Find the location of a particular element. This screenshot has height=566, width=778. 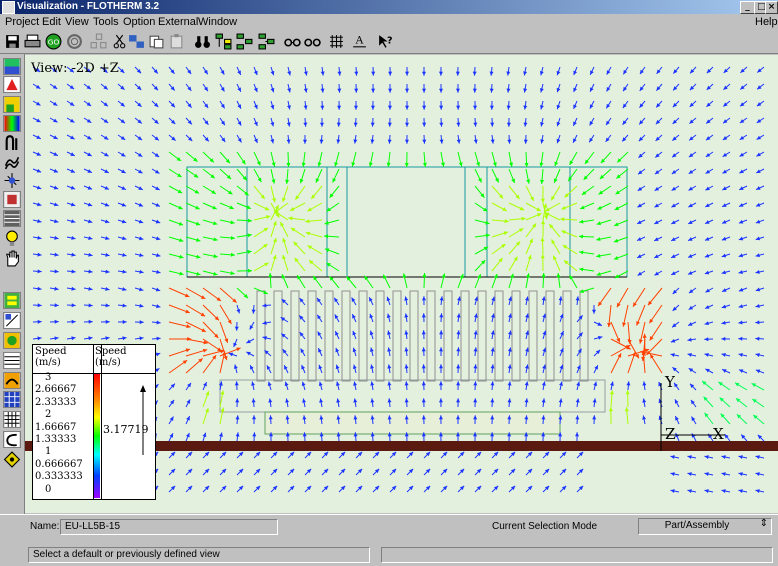

svg-text: GO is located at coordinates (54, 42).